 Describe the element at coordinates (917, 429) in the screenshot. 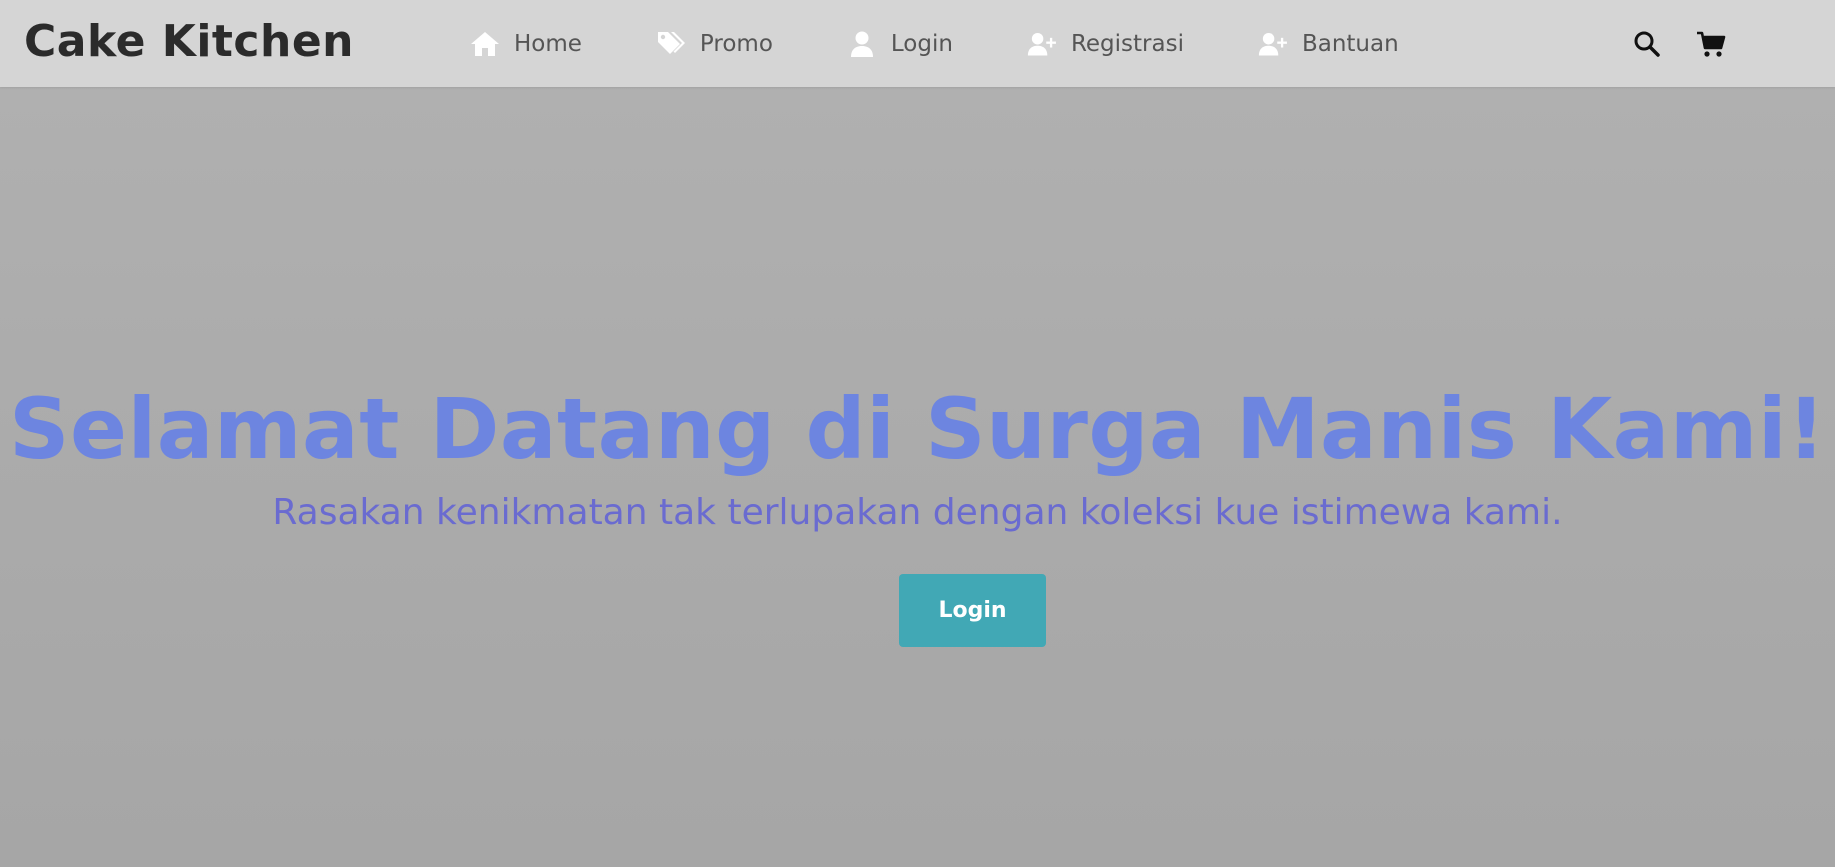

I see `hero-title: Selamat Datang di Surga Manis Kami!` at that location.